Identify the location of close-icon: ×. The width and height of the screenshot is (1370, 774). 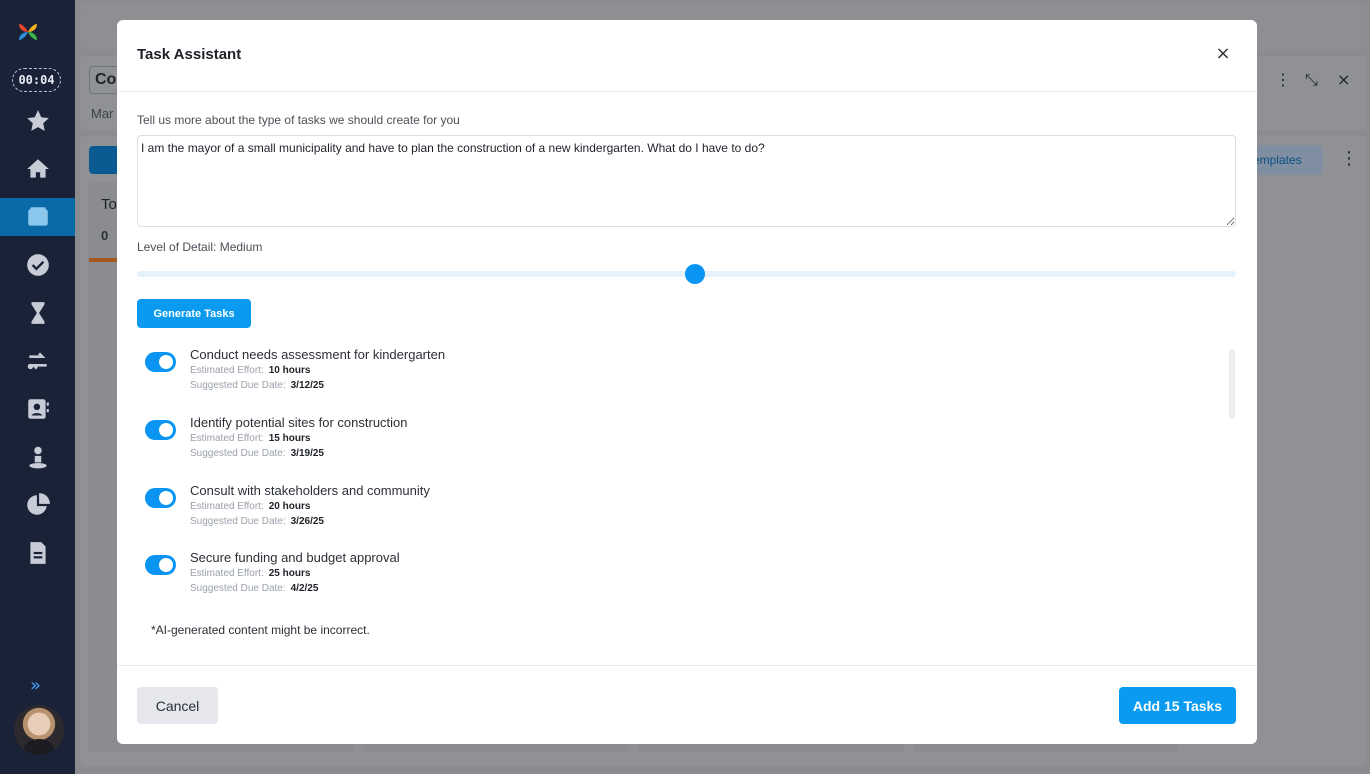
(1223, 54).